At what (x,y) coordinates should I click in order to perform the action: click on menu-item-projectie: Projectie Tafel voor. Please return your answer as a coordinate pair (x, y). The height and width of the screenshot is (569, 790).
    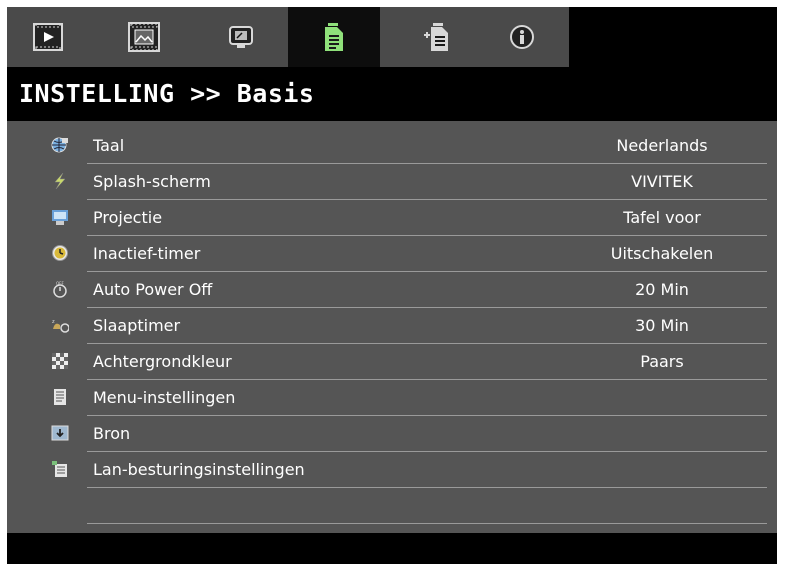
    Looking at the image, I should click on (392, 218).